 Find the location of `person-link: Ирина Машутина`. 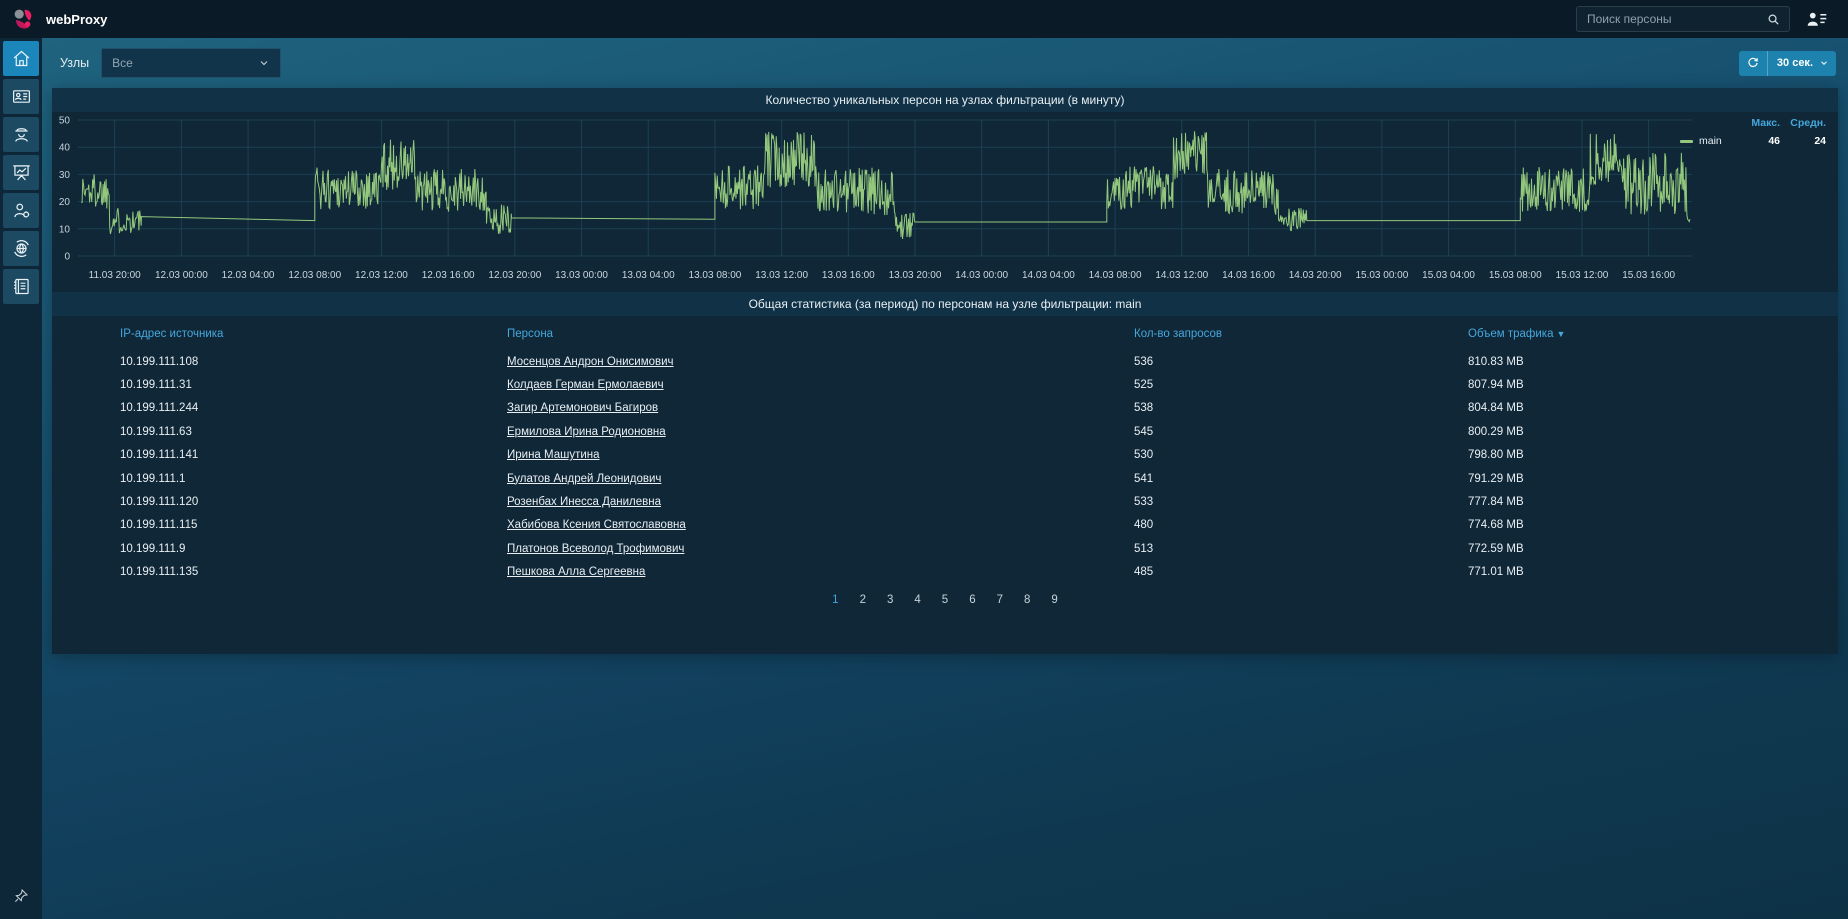

person-link: Ирина Машутина is located at coordinates (553, 455).